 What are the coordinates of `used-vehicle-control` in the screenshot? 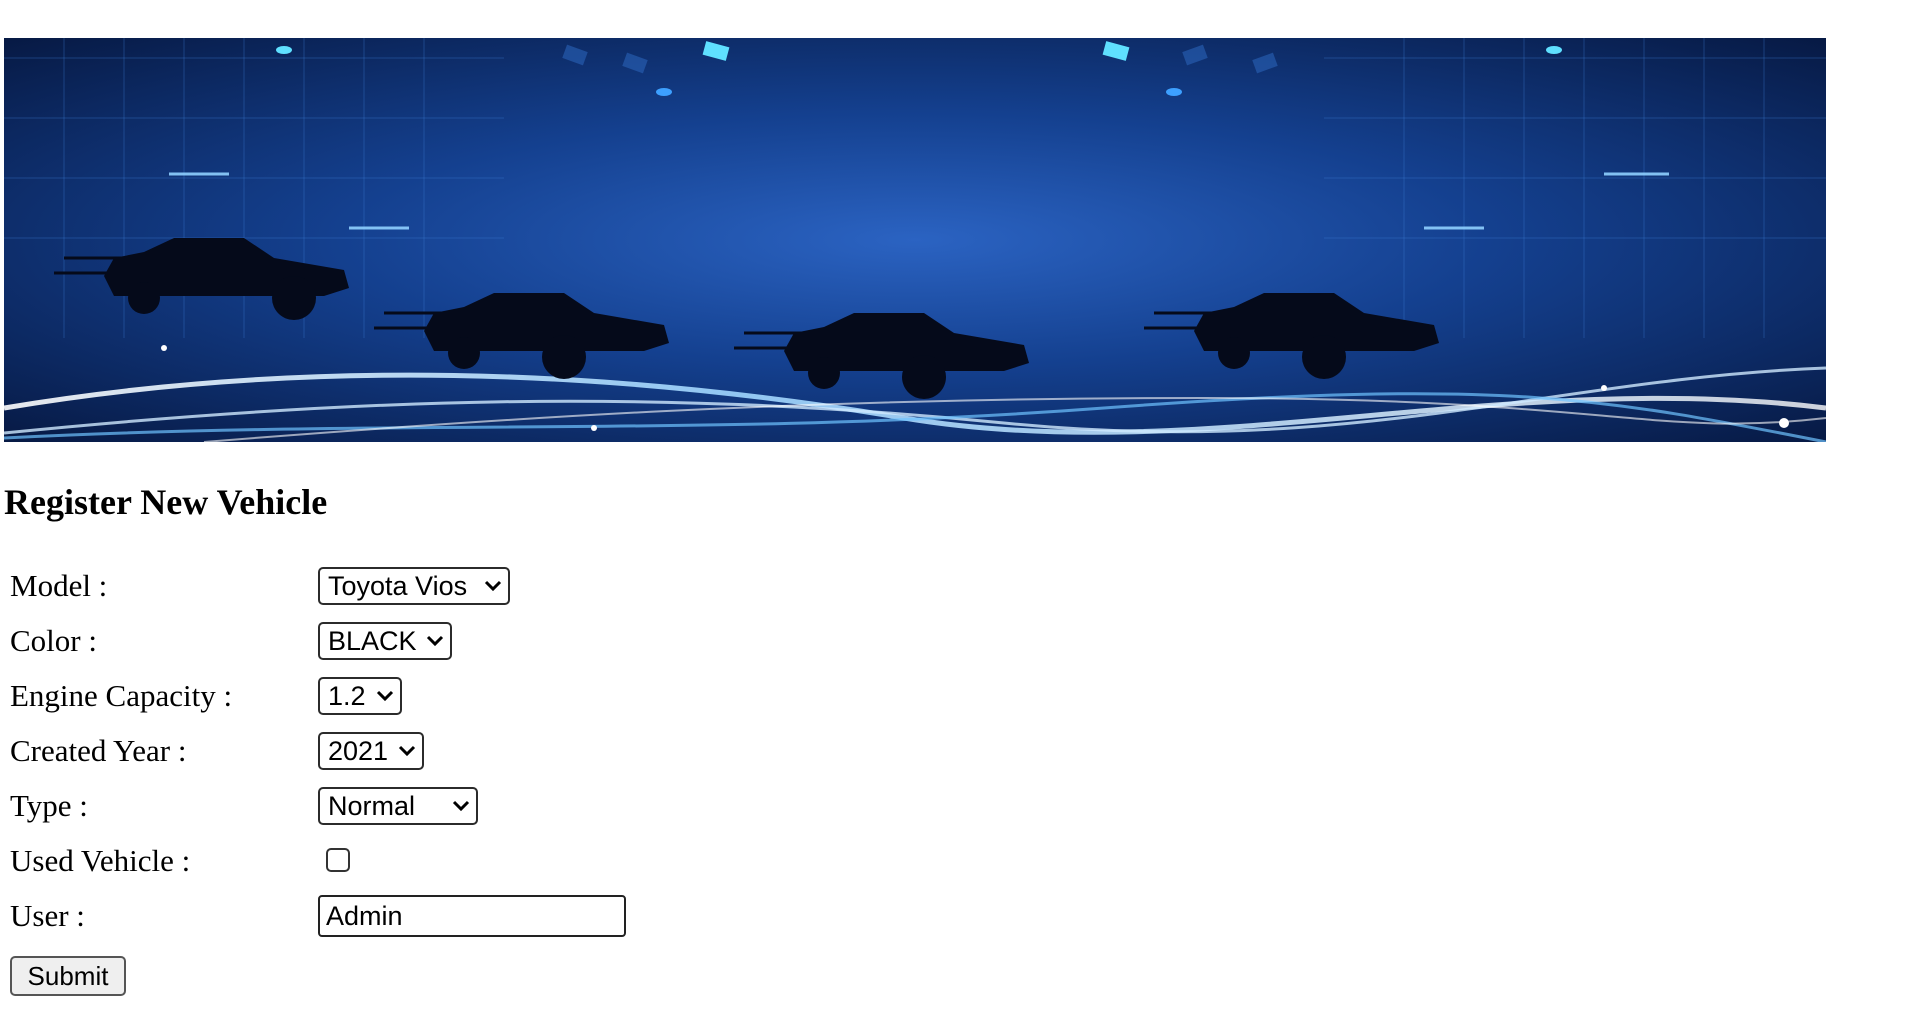 It's located at (334, 855).